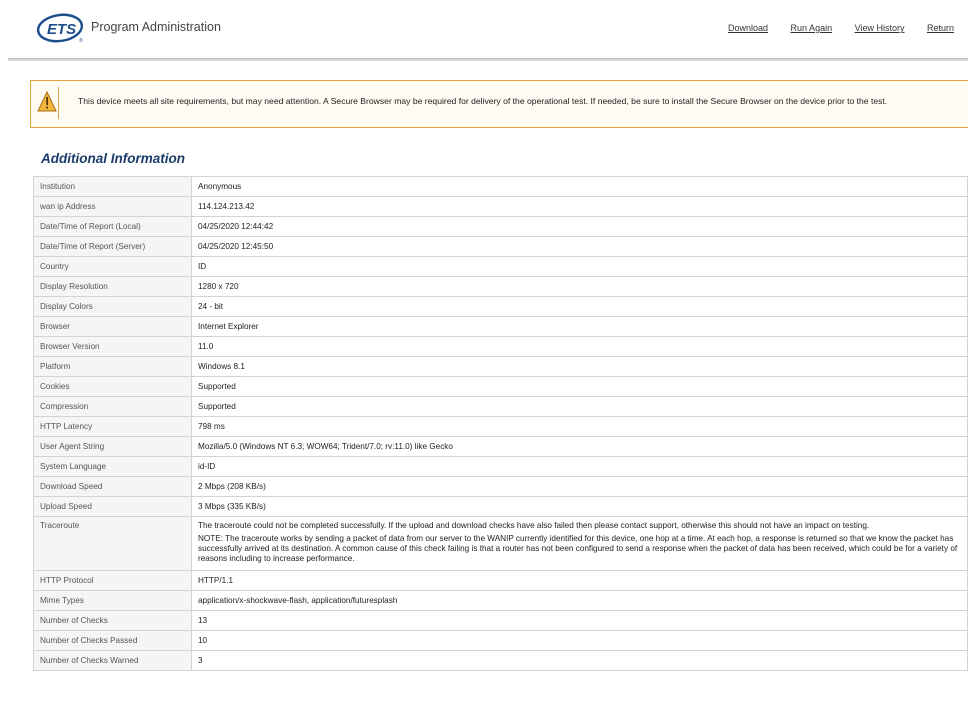 The image size is (968, 717). I want to click on table-row: Platform Windows 8.1, so click(500, 366).